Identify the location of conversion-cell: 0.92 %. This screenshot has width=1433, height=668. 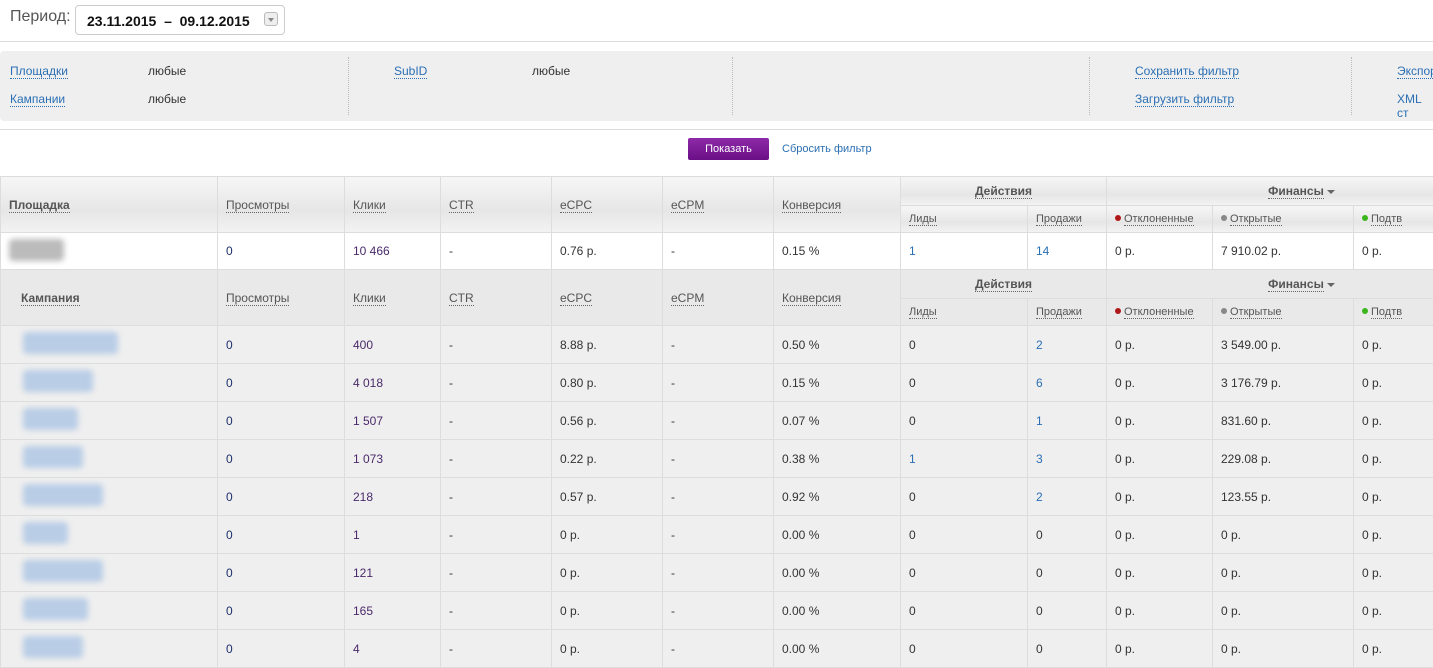
(837, 497).